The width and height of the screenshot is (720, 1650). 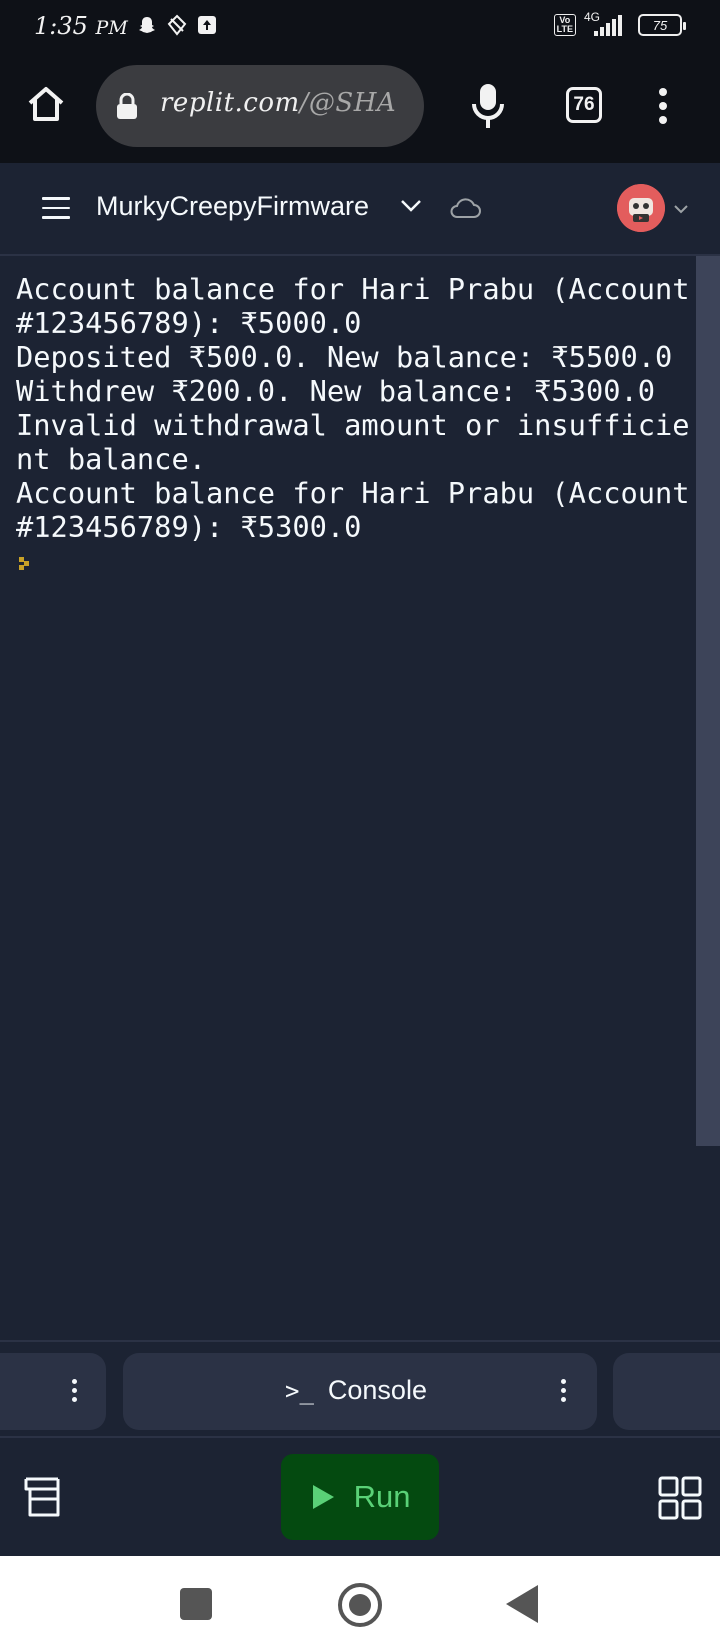 I want to click on status-time: 1:35 PM, so click(x=81, y=26).